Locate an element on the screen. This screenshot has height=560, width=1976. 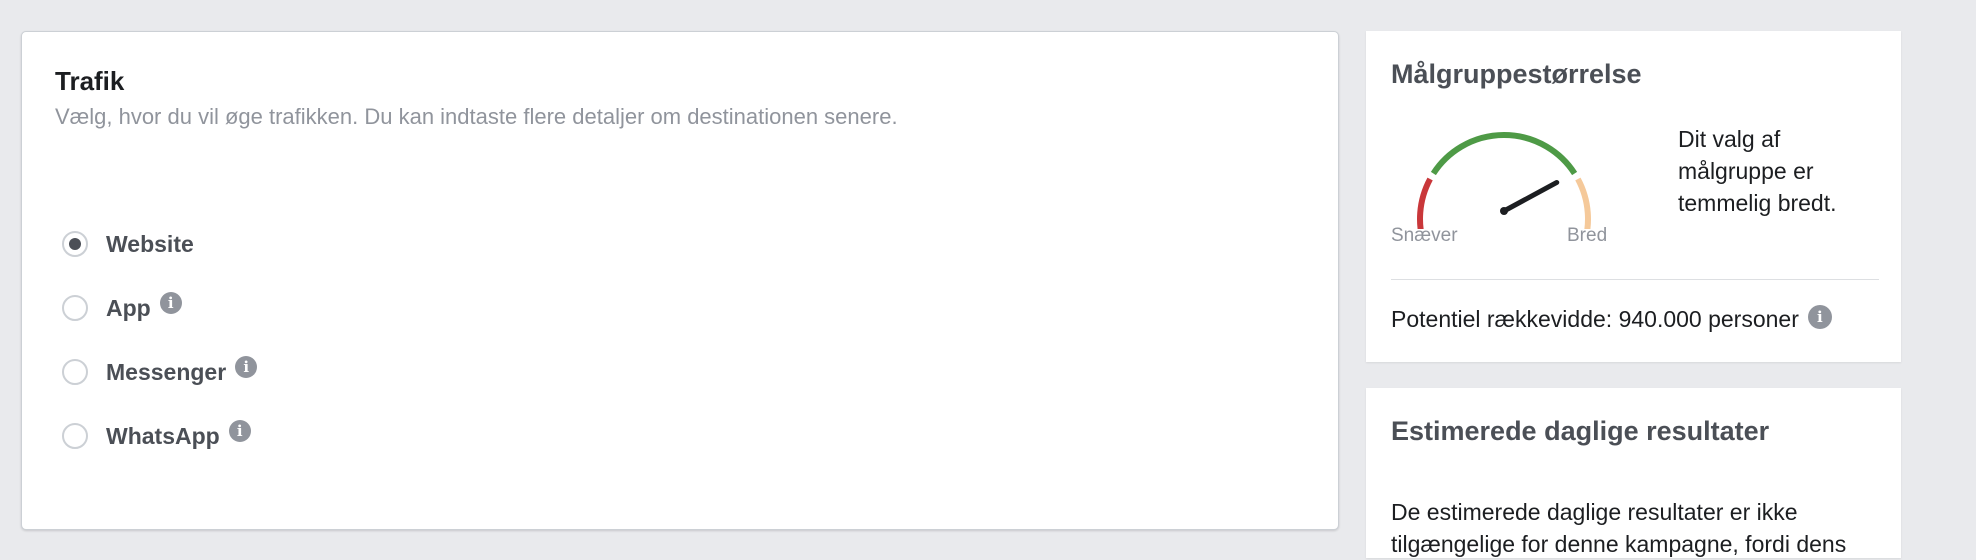
potential-reach-text: Potentiel rækkevidde: 940.000 personer is located at coordinates (1595, 319).